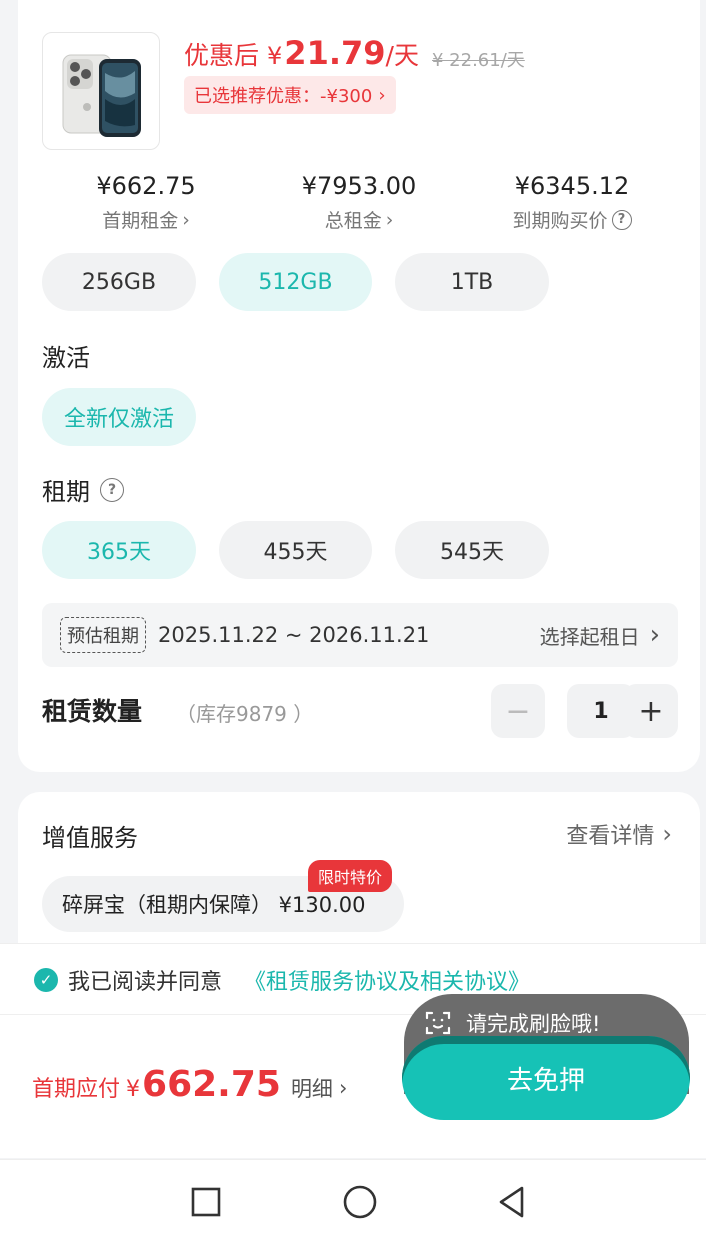 Image resolution: width=706 pixels, height=1240 pixels. I want to click on services-title: 增值服务, so click(90, 838).